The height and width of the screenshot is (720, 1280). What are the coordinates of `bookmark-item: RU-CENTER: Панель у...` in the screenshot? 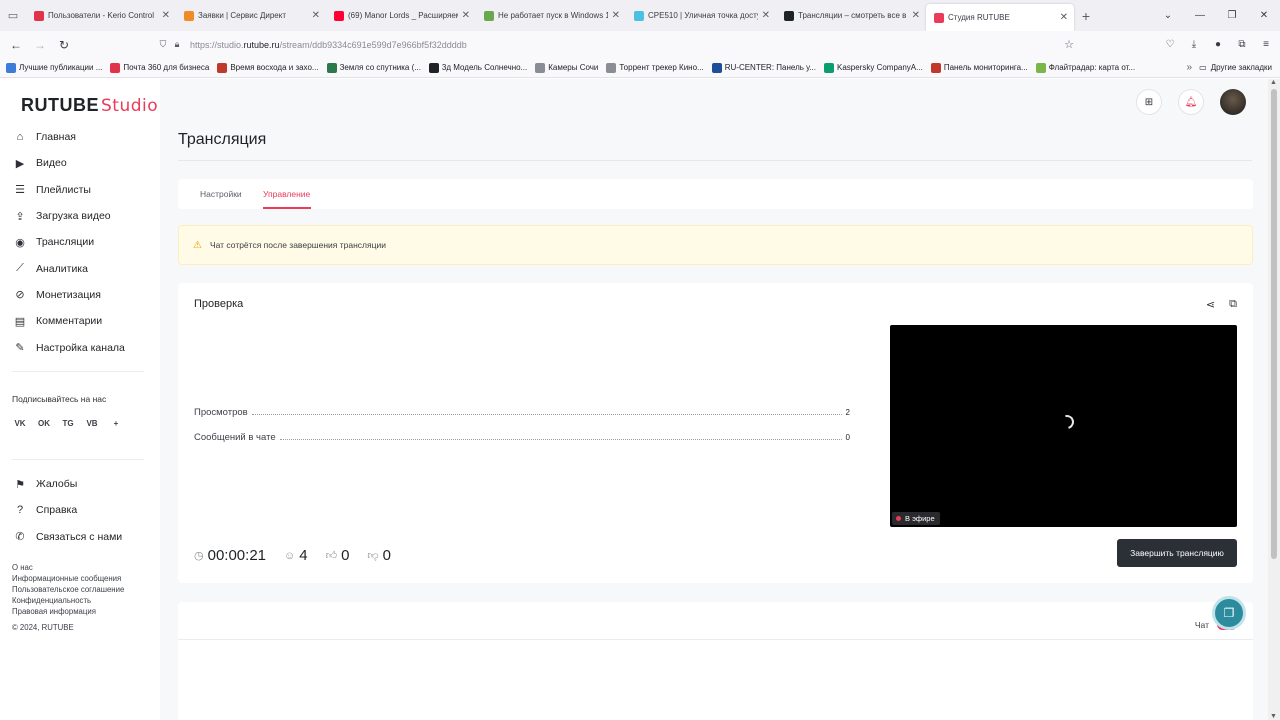 It's located at (763, 67).